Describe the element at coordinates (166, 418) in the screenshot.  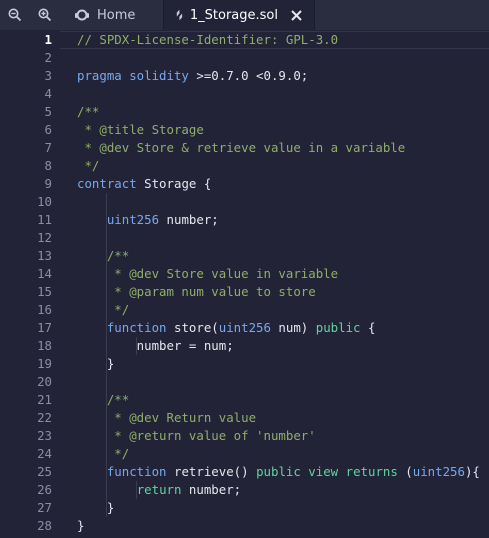
I see `code-text: * @dev Return value` at that location.